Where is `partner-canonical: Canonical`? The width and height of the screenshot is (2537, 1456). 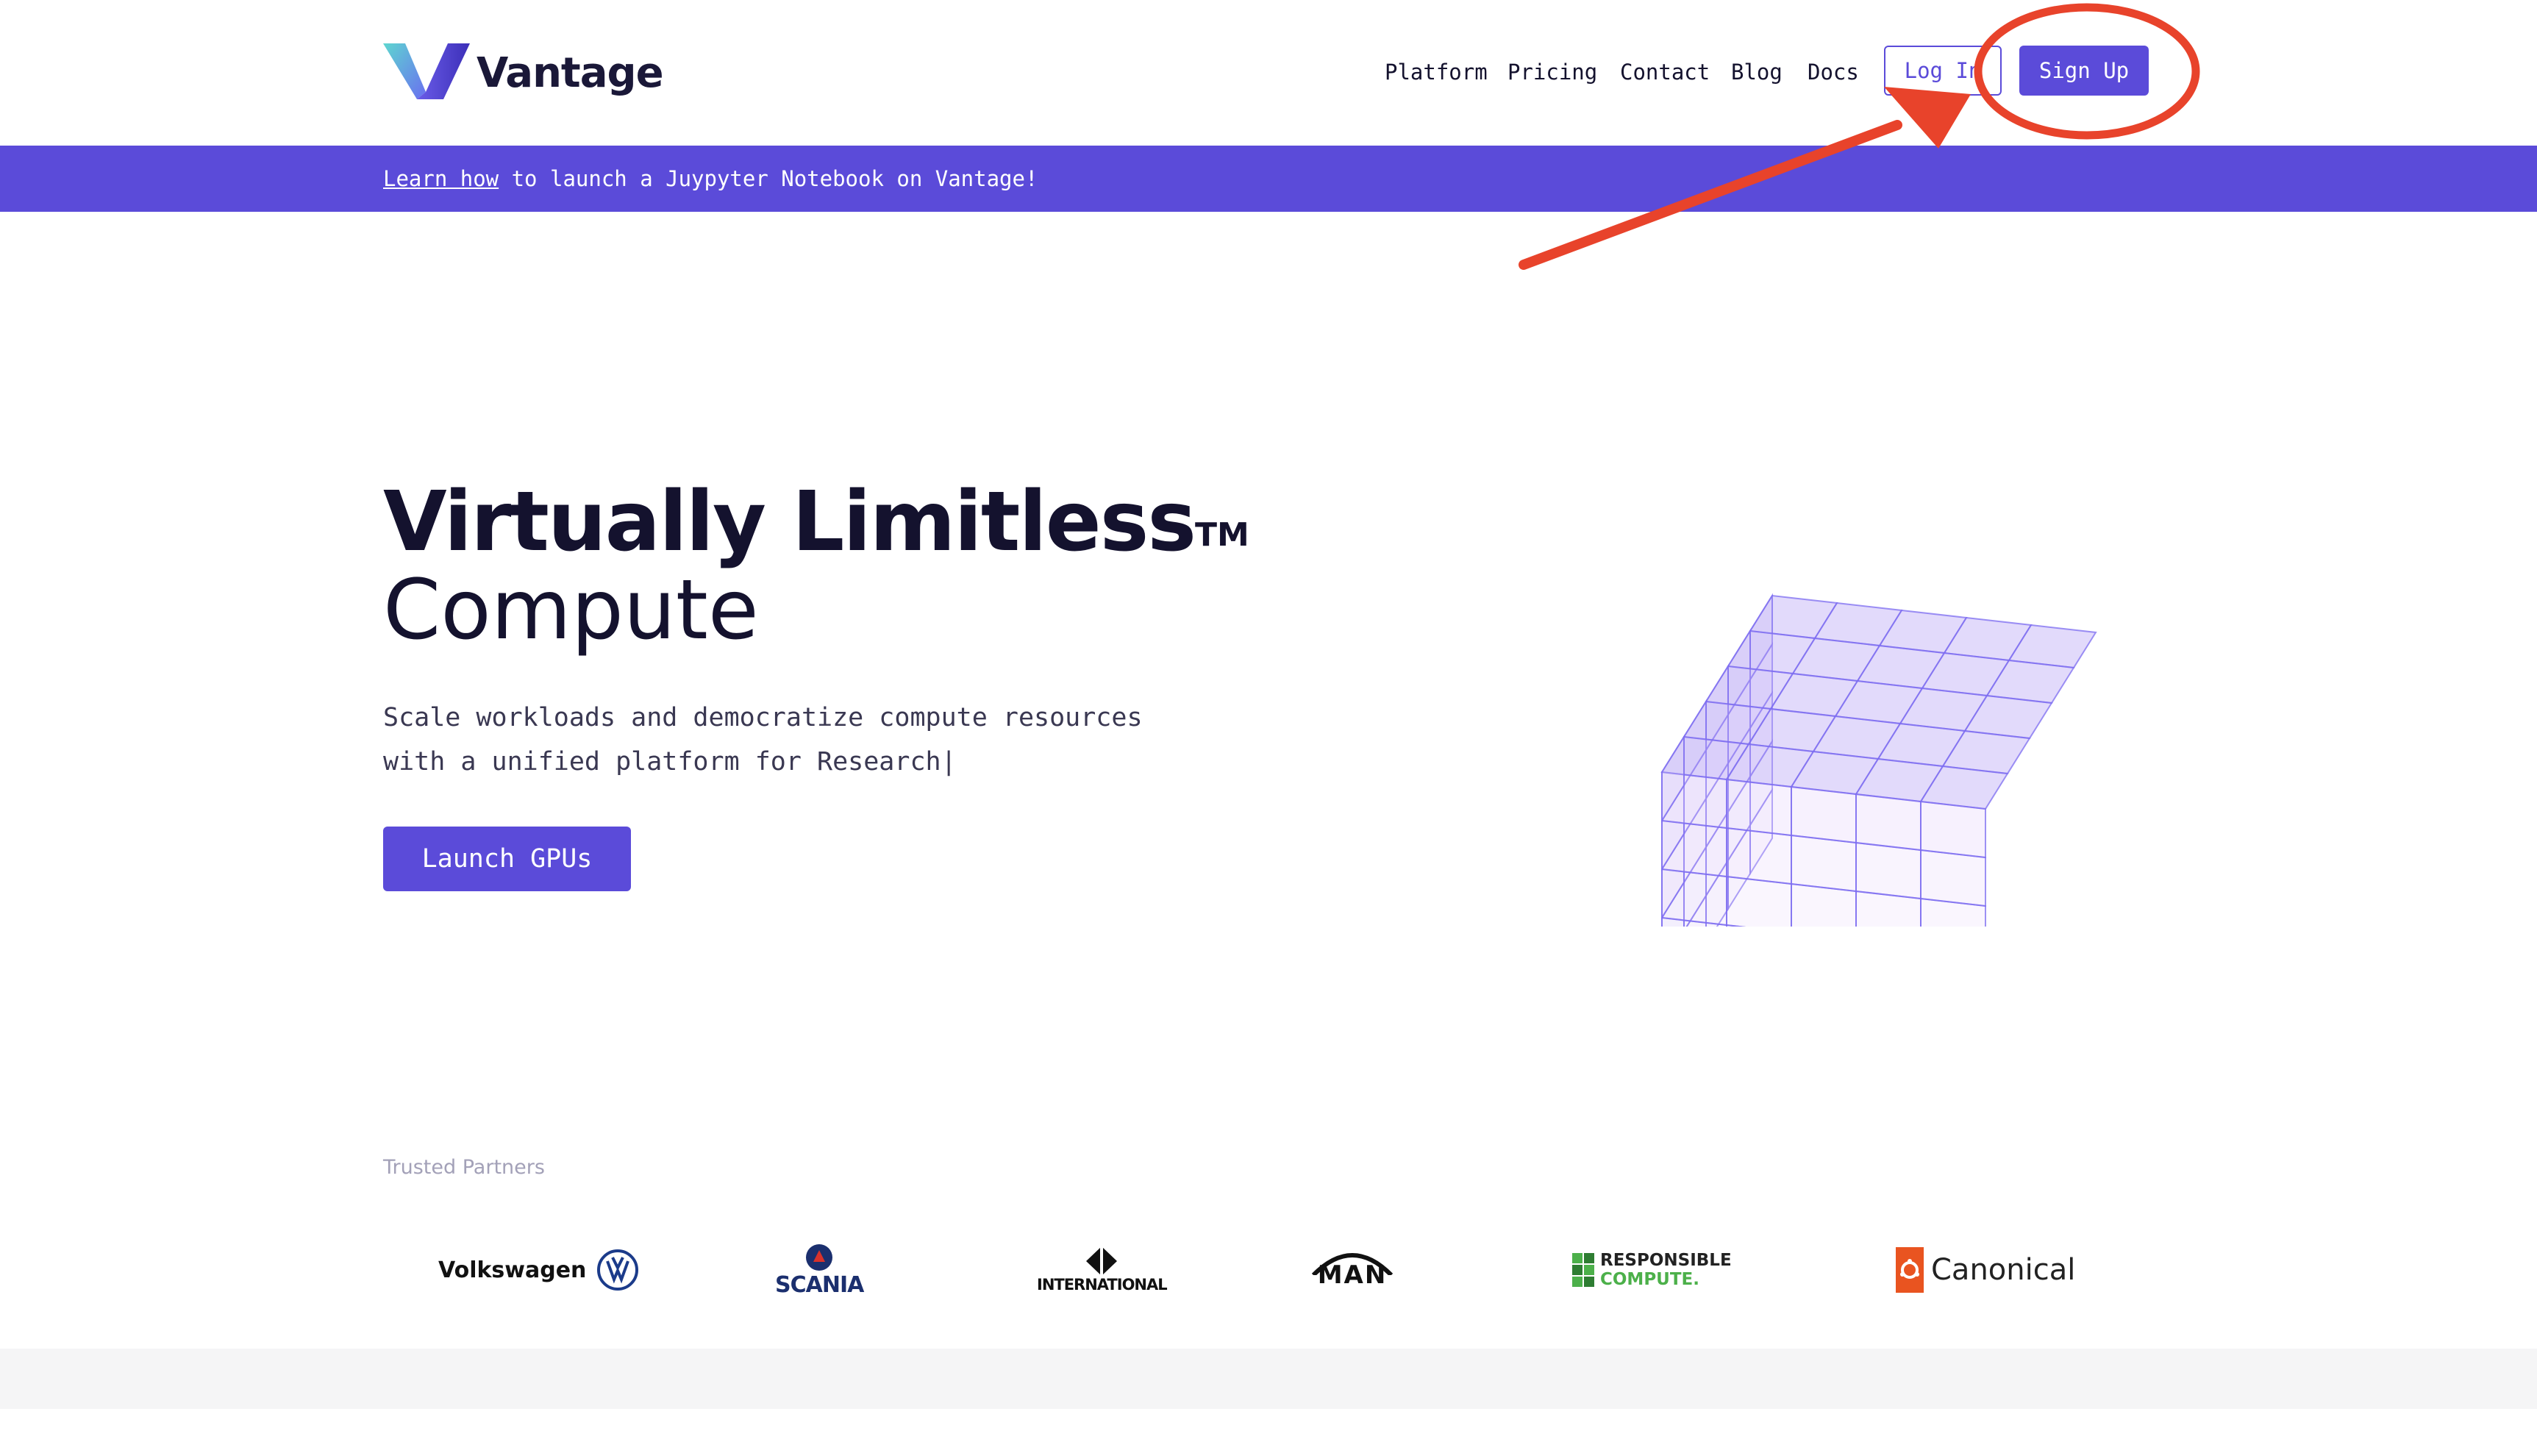
partner-canonical: Canonical is located at coordinates (1985, 1270).